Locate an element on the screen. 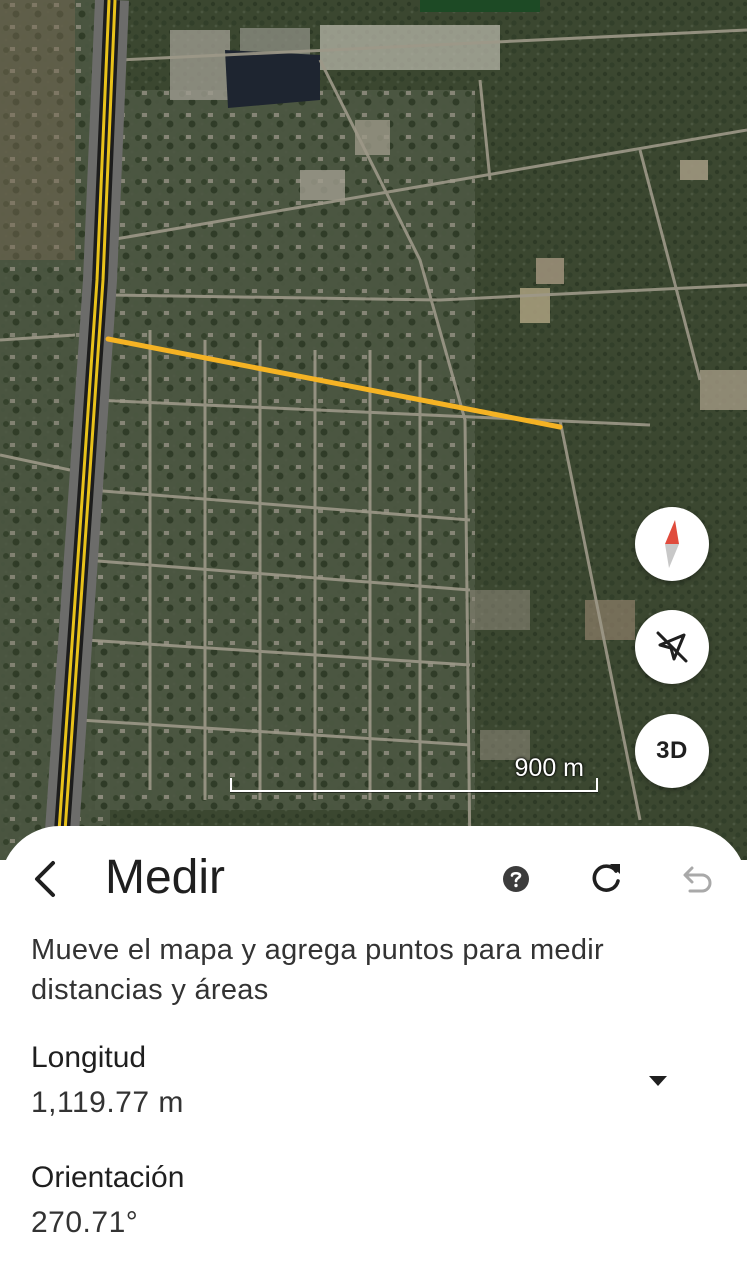 This screenshot has height=1280, width=747. refresh-icon is located at coordinates (606, 878).